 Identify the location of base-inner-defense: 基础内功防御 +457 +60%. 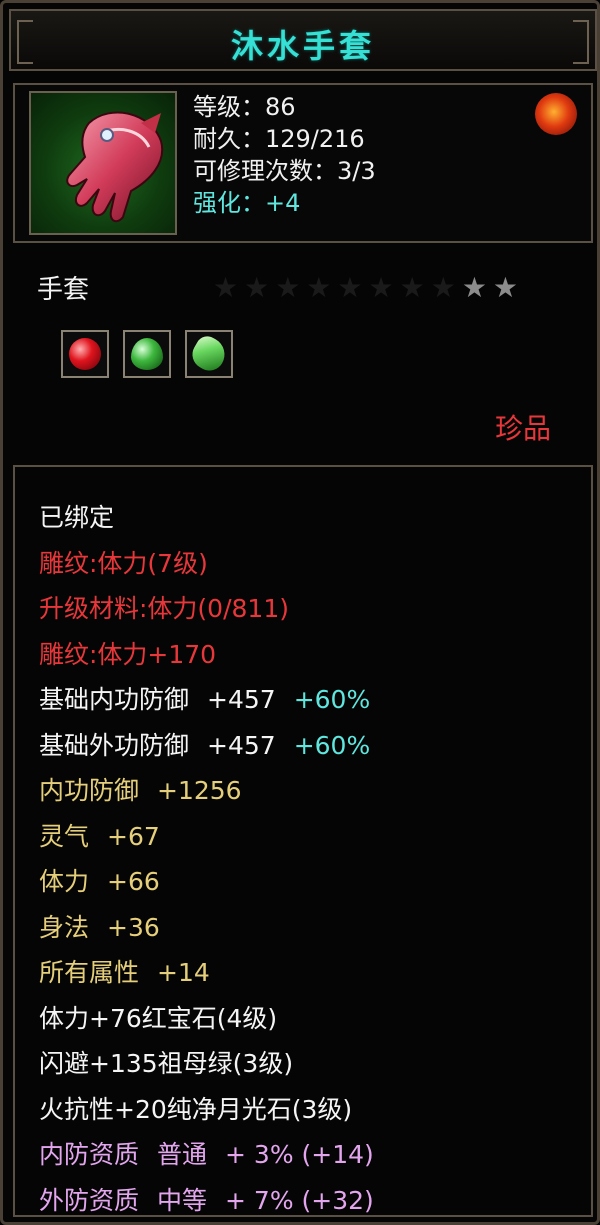
(309, 700).